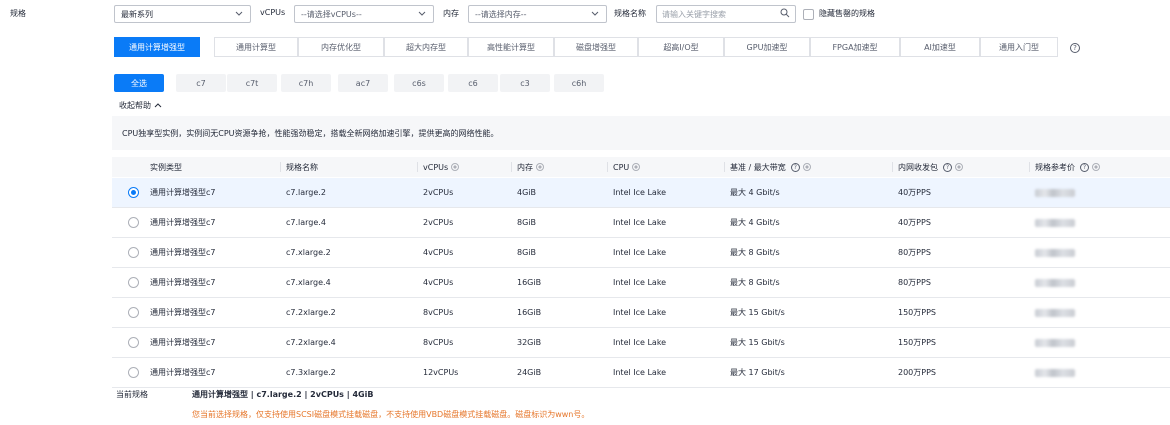 The image size is (1170, 425). I want to click on category-tab-gpu: GPU加速型, so click(767, 47).